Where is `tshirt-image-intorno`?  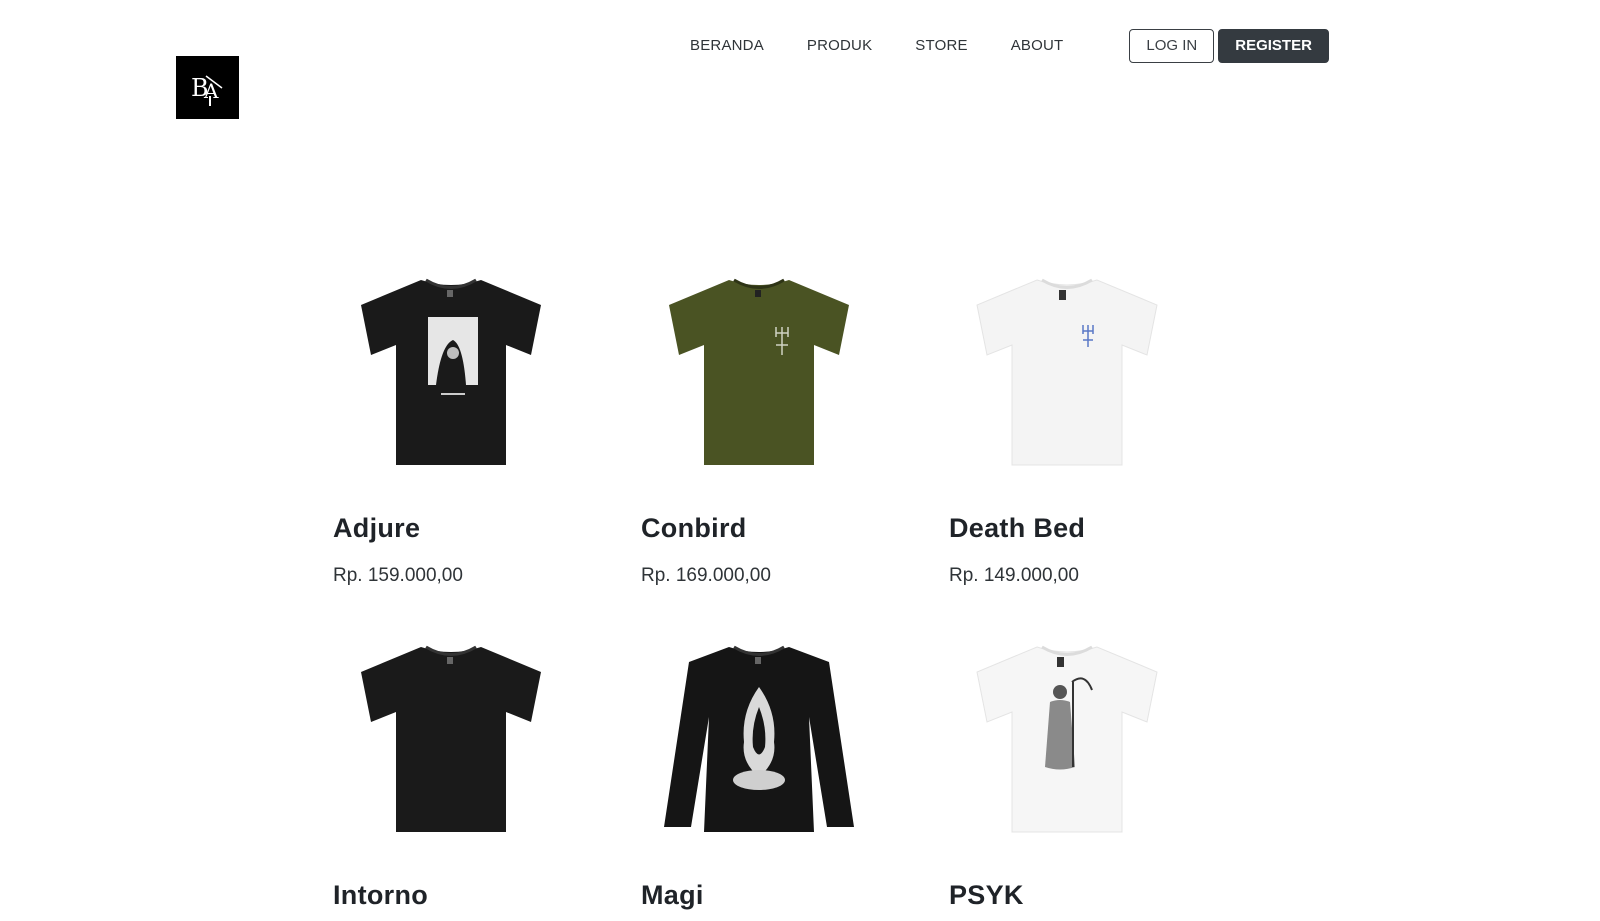
tshirt-image-intorno is located at coordinates (451, 737).